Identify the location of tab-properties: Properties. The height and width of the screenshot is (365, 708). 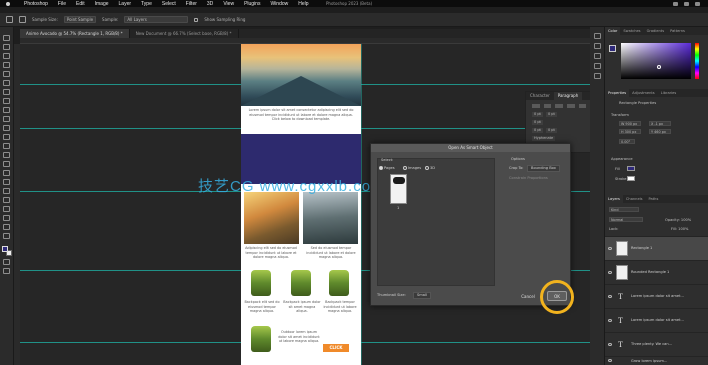
(617, 93).